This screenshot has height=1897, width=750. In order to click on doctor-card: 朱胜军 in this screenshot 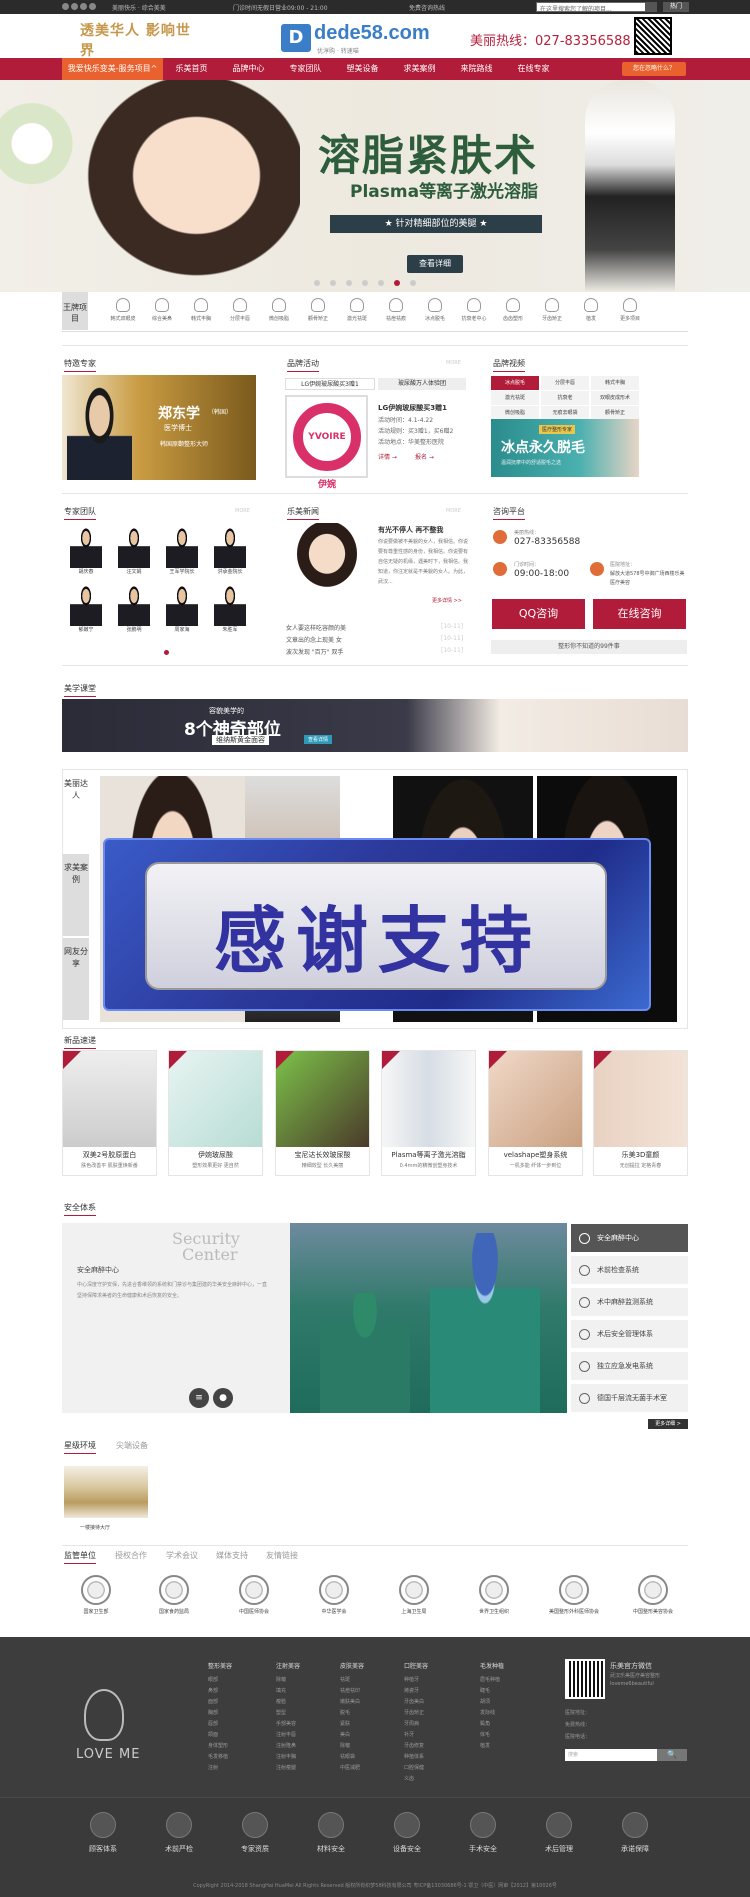, I will do `click(230, 616)`.